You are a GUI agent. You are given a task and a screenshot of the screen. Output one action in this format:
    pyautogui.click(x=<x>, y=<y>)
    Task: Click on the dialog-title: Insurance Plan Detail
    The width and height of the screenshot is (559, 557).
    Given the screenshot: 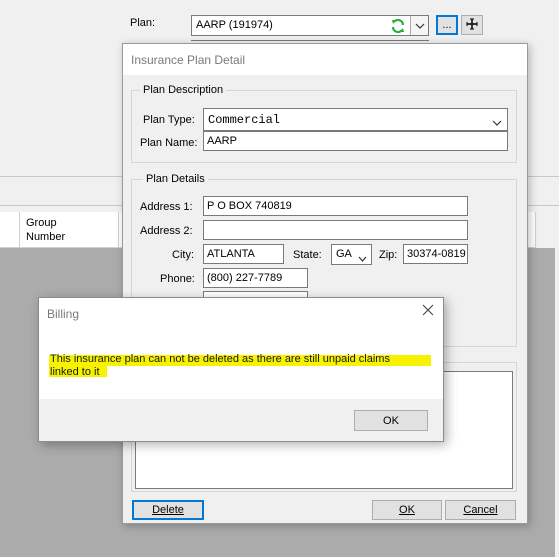 What is the action you would take?
    pyautogui.click(x=188, y=60)
    